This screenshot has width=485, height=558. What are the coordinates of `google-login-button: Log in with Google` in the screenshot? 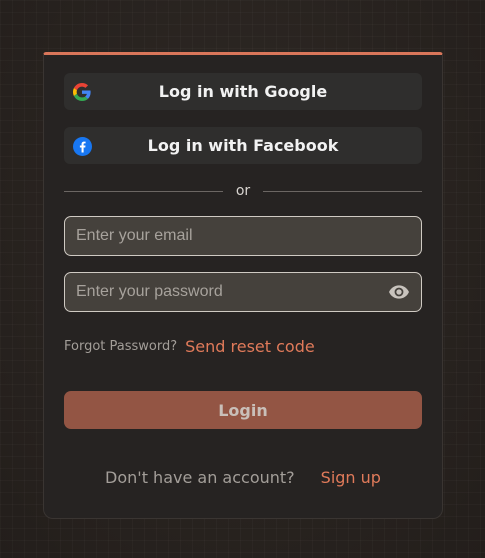 It's located at (243, 91).